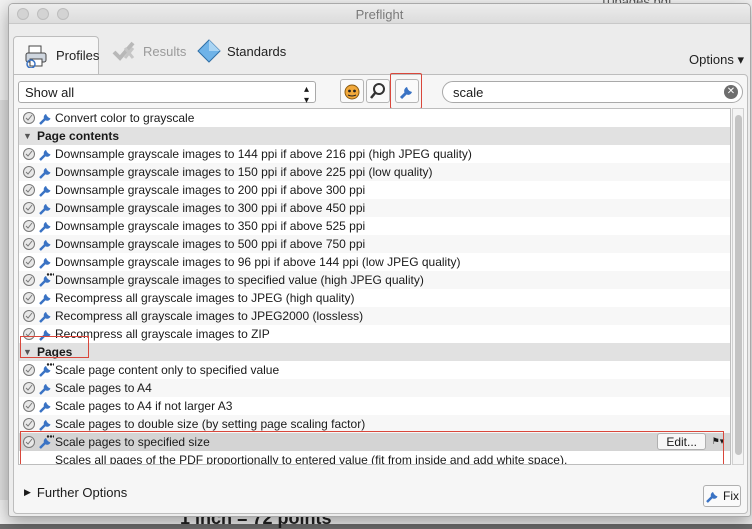 The image size is (752, 529). What do you see at coordinates (103, 388) in the screenshot?
I see `list-item-label: Scale pages to A4` at bounding box center [103, 388].